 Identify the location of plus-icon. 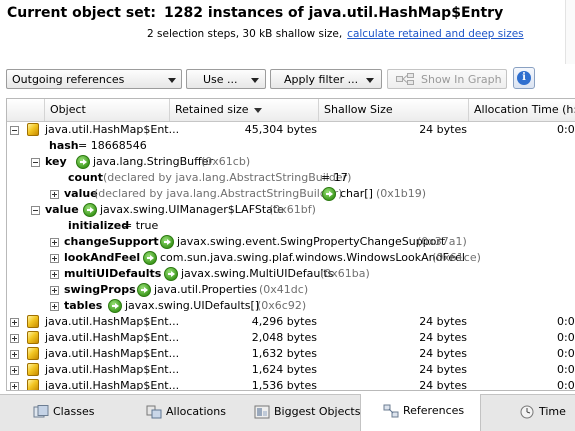
(54, 194).